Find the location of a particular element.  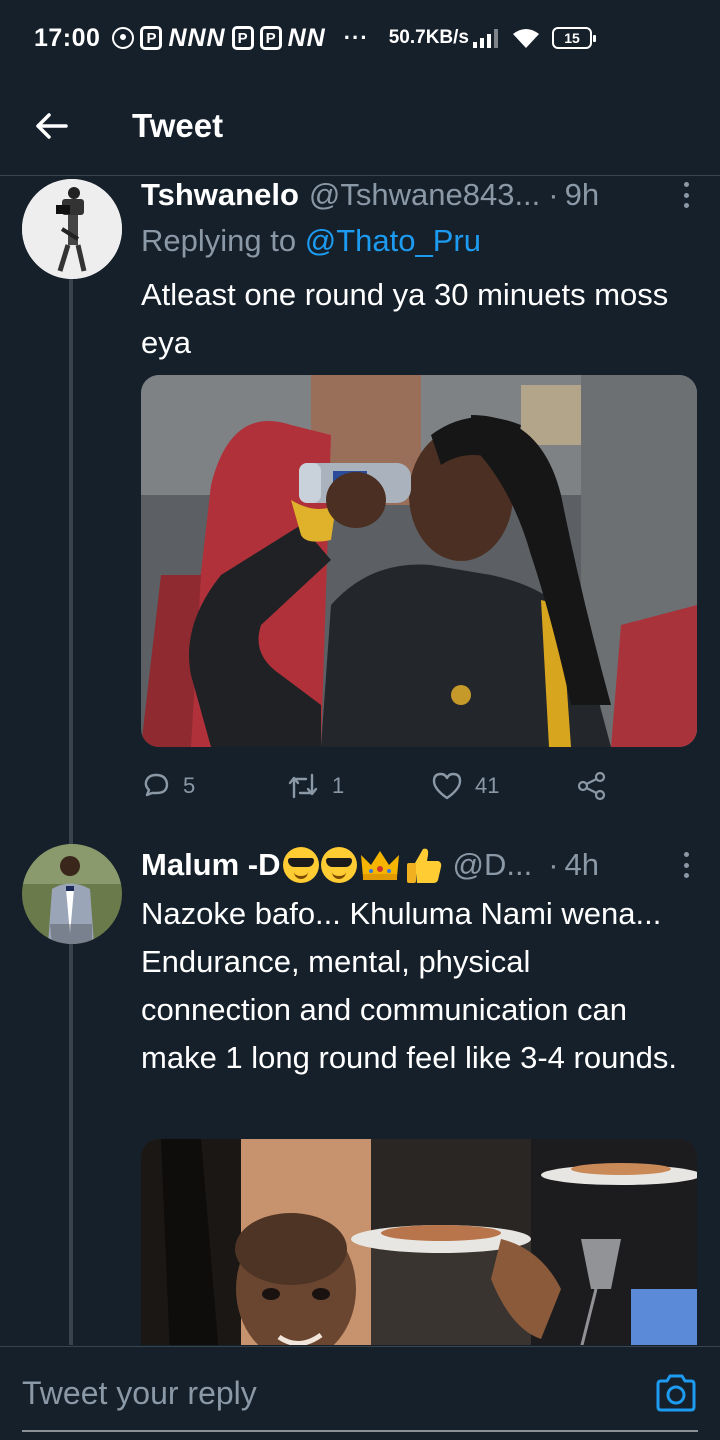

arrow-left-icon is located at coordinates (52, 125).